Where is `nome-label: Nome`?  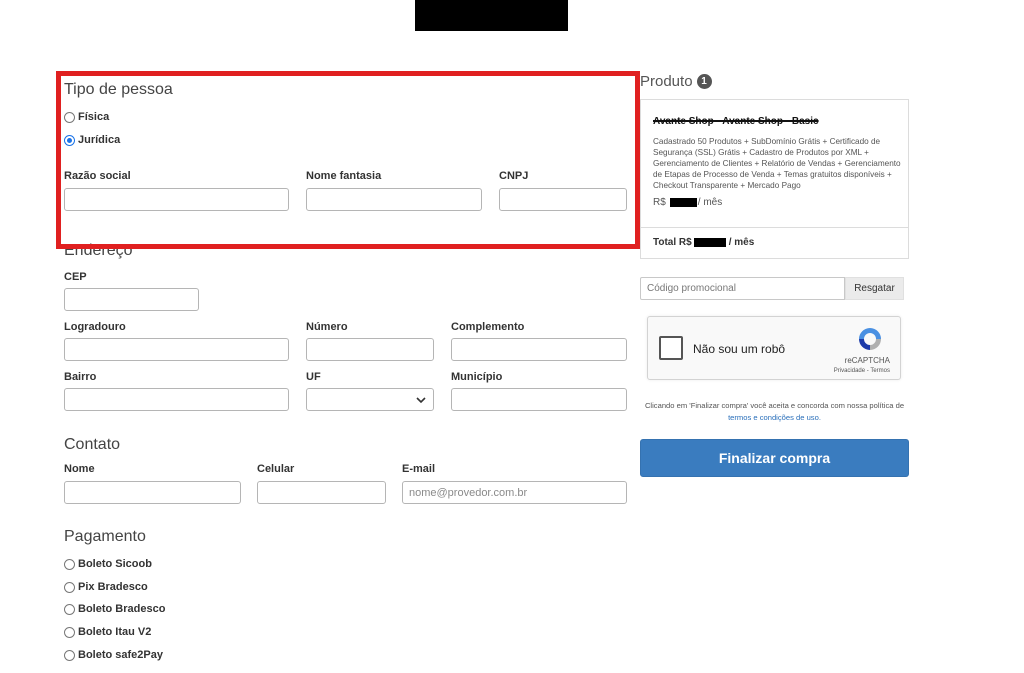
nome-label: Nome is located at coordinates (79, 469).